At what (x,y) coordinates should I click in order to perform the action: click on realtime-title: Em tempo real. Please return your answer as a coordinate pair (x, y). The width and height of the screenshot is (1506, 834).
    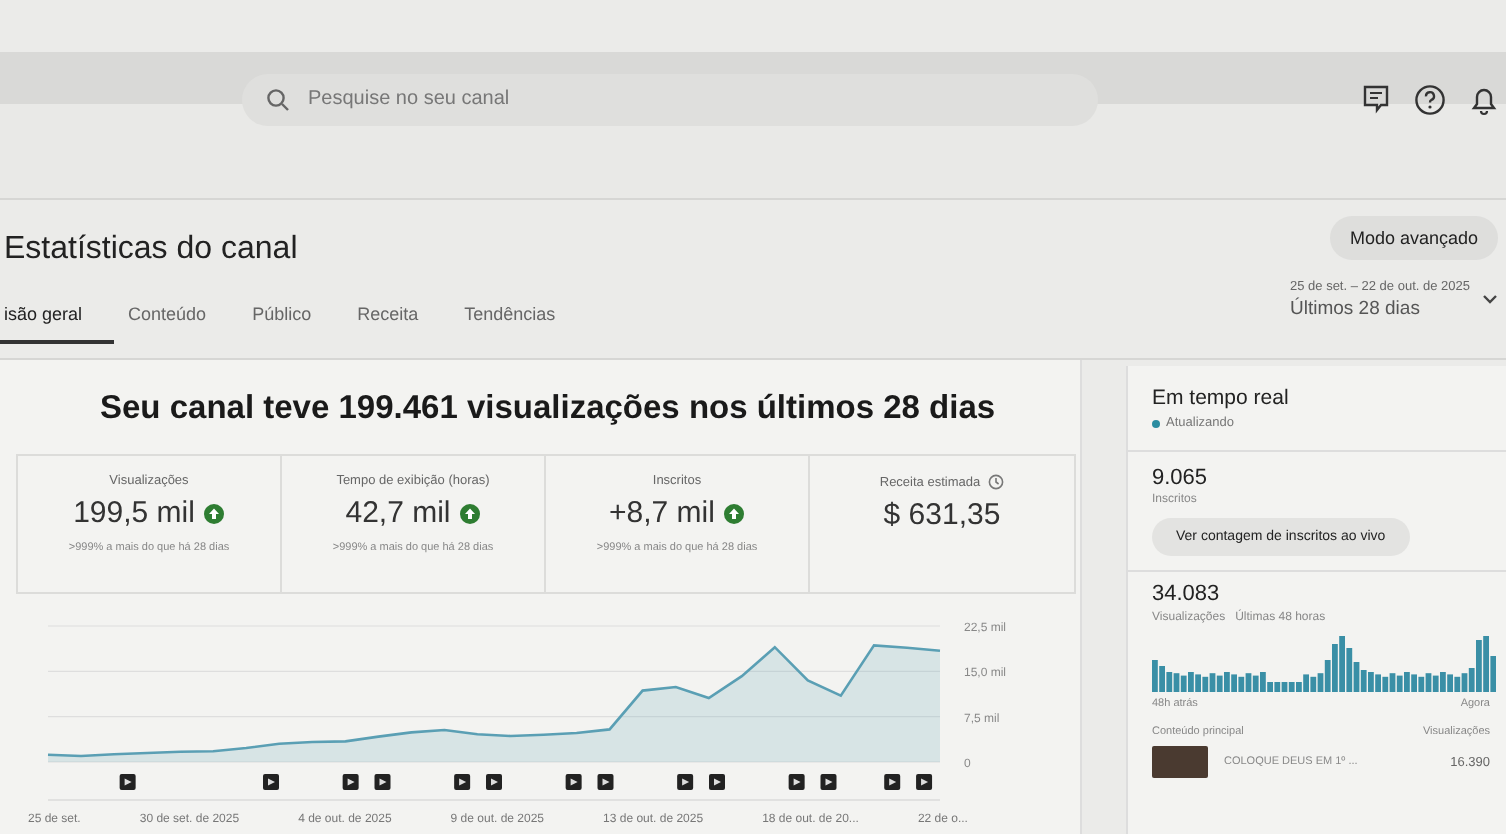
    Looking at the image, I should click on (1221, 398).